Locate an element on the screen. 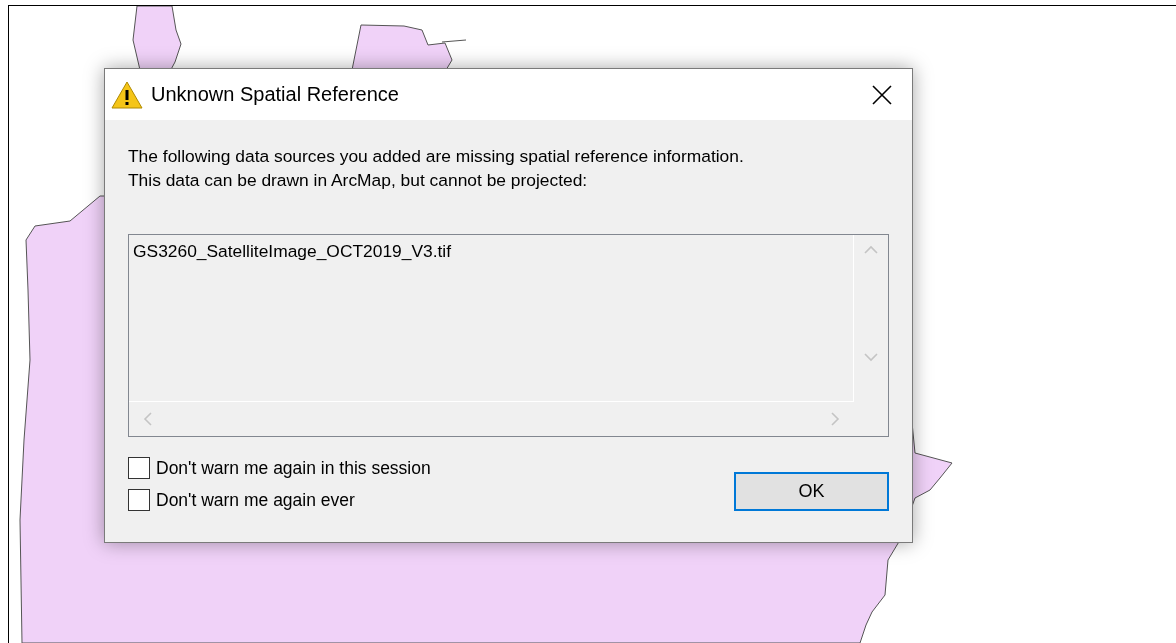 The image size is (1176, 643). checkbox-label: Don't warn me again ever is located at coordinates (255, 500).